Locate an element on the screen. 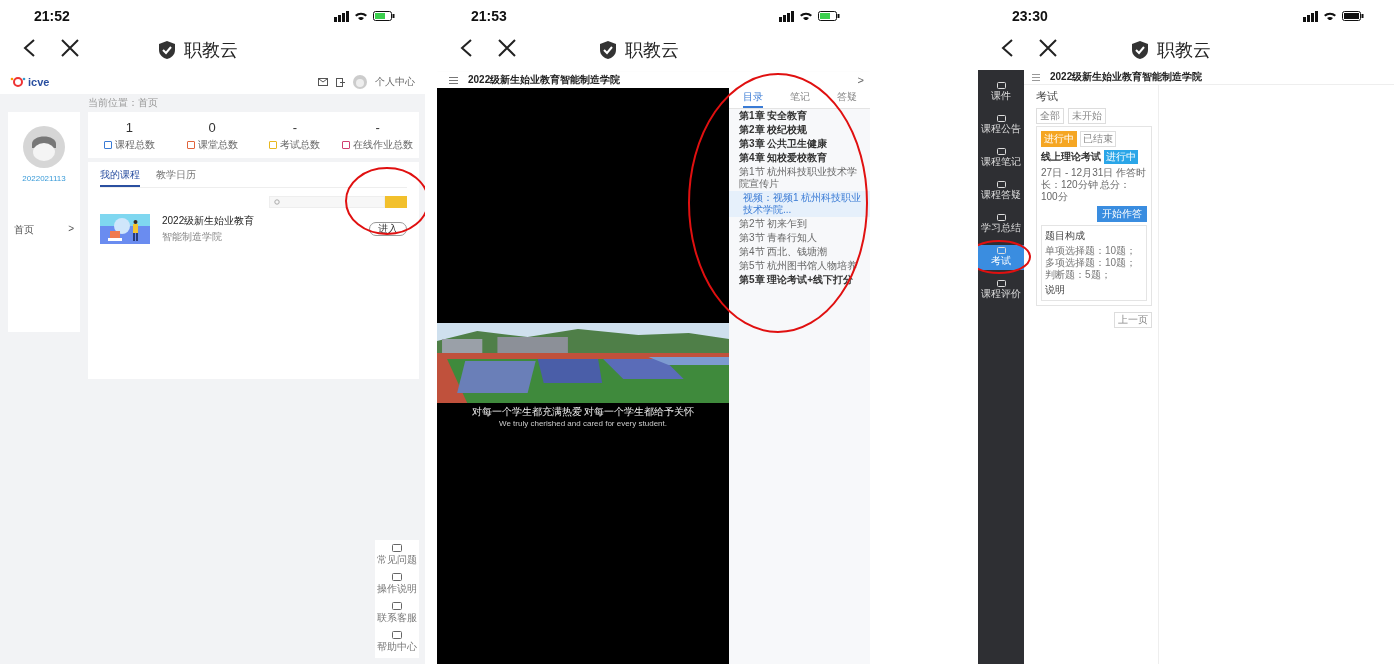  video-subtitle: We truly cherished and cared for every student. is located at coordinates (583, 423).